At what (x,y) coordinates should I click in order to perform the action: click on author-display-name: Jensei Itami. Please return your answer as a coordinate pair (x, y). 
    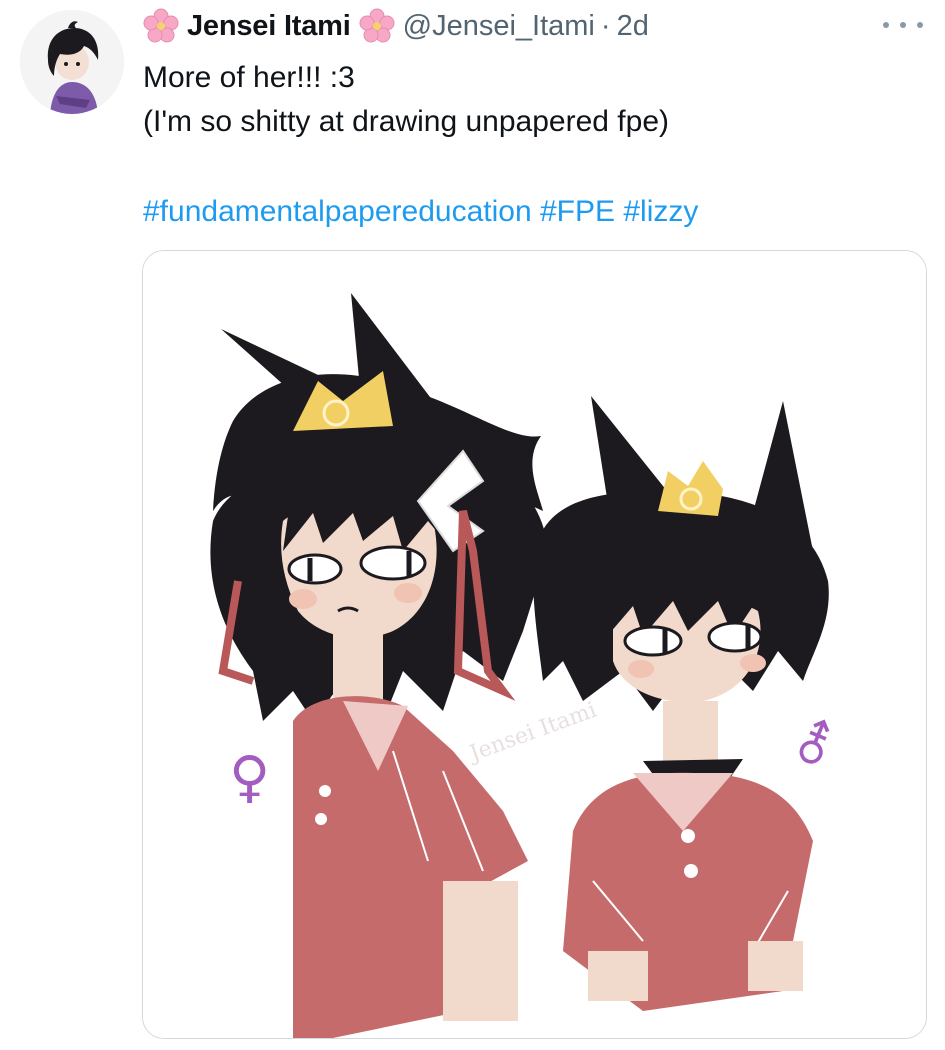
    Looking at the image, I should click on (269, 26).